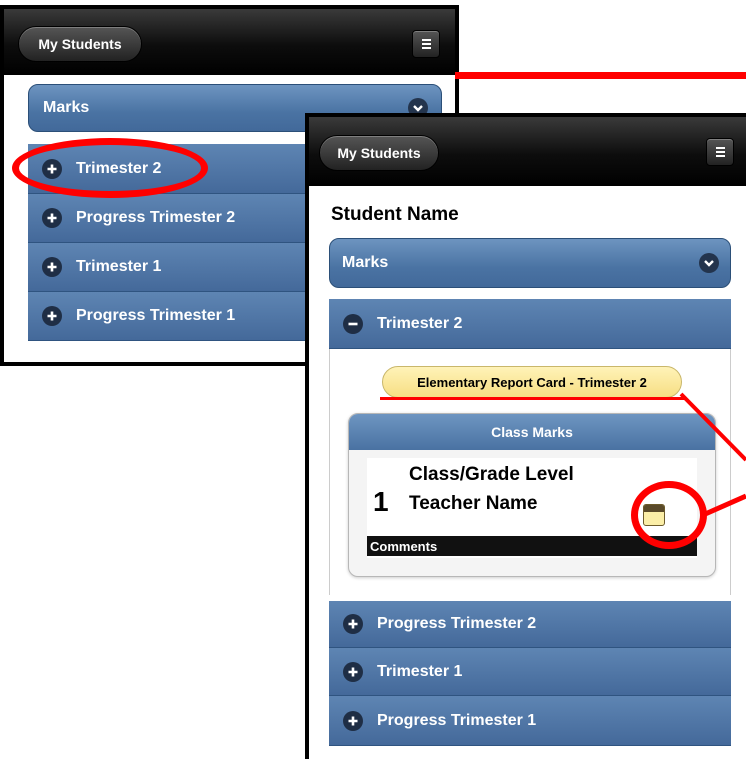 Image resolution: width=746 pixels, height=759 pixels. What do you see at coordinates (600, 75) in the screenshot?
I see `annotation-connector-line` at bounding box center [600, 75].